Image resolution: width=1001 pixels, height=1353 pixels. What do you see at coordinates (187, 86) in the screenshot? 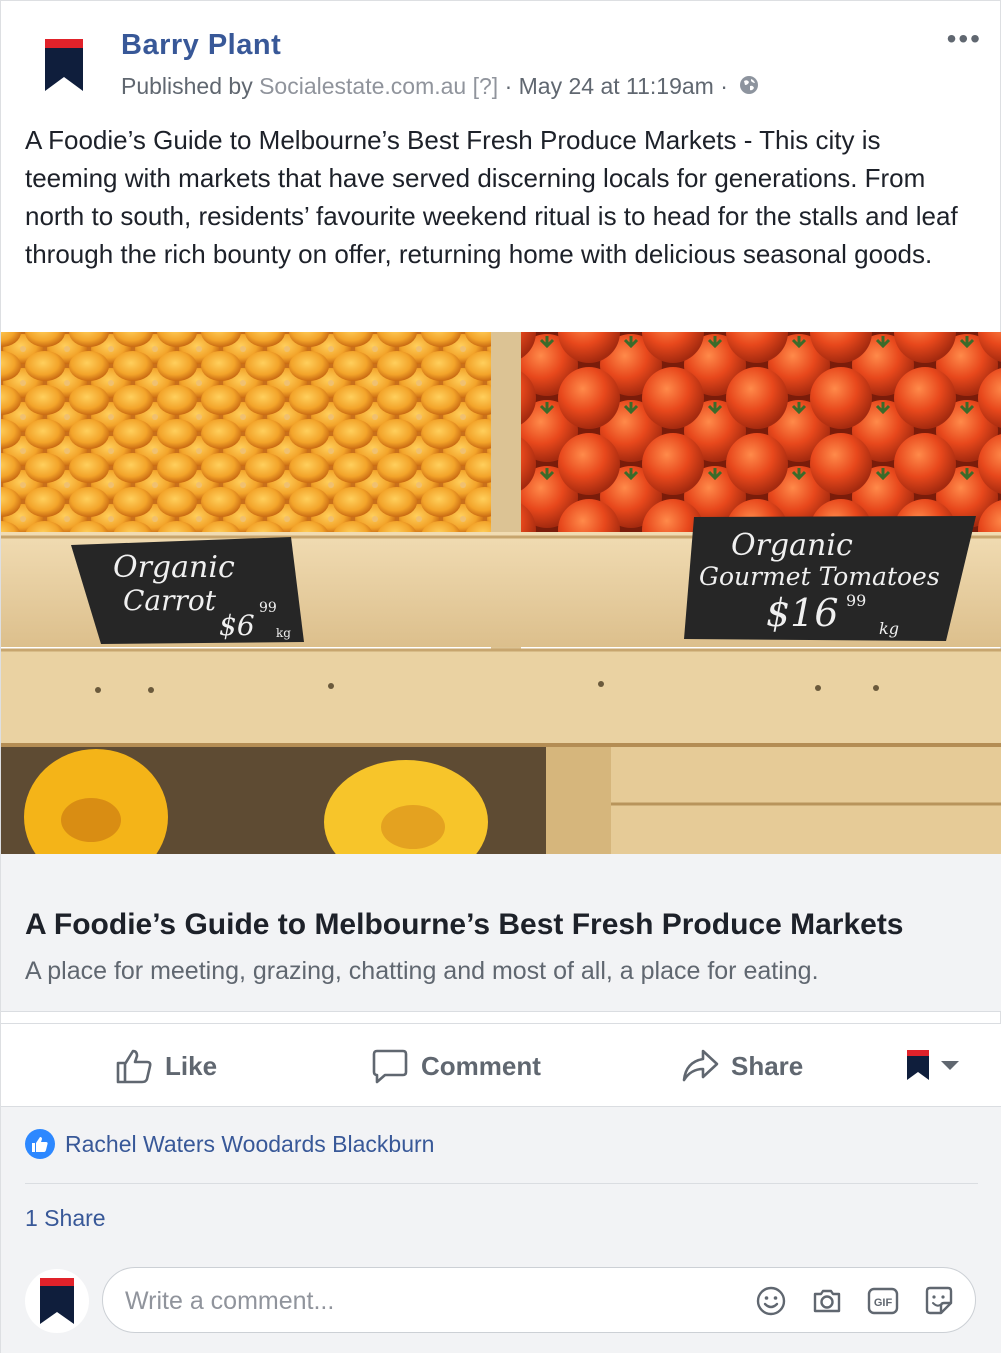
I see `published-by-label: Published by` at bounding box center [187, 86].